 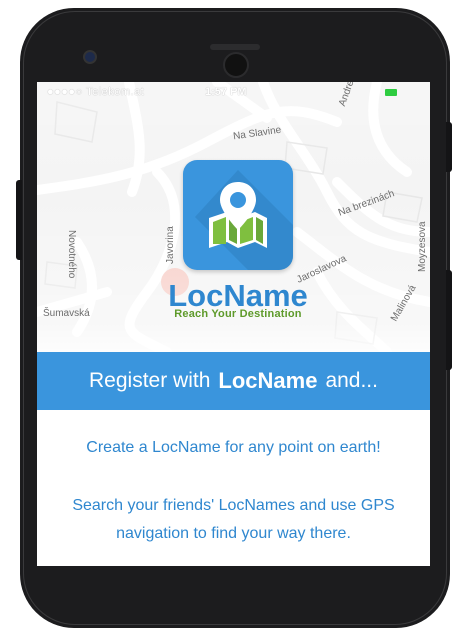 What do you see at coordinates (66, 313) in the screenshot?
I see `street-label: Šumavská` at bounding box center [66, 313].